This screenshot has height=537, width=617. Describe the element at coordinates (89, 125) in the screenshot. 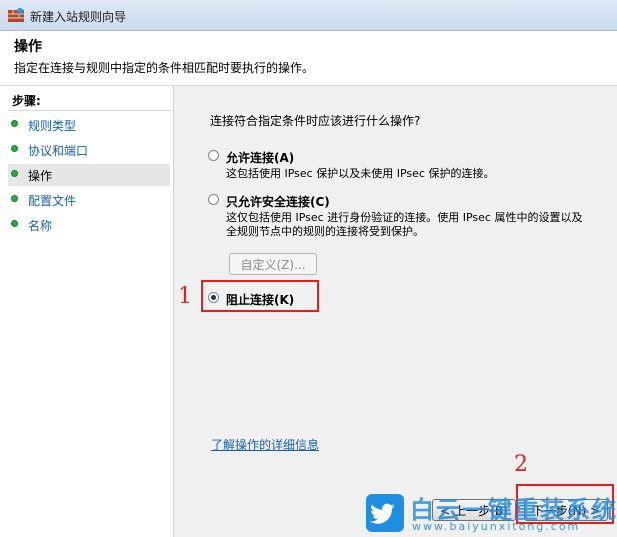

I see `sidebar-item-rule-type: 规则类型` at that location.